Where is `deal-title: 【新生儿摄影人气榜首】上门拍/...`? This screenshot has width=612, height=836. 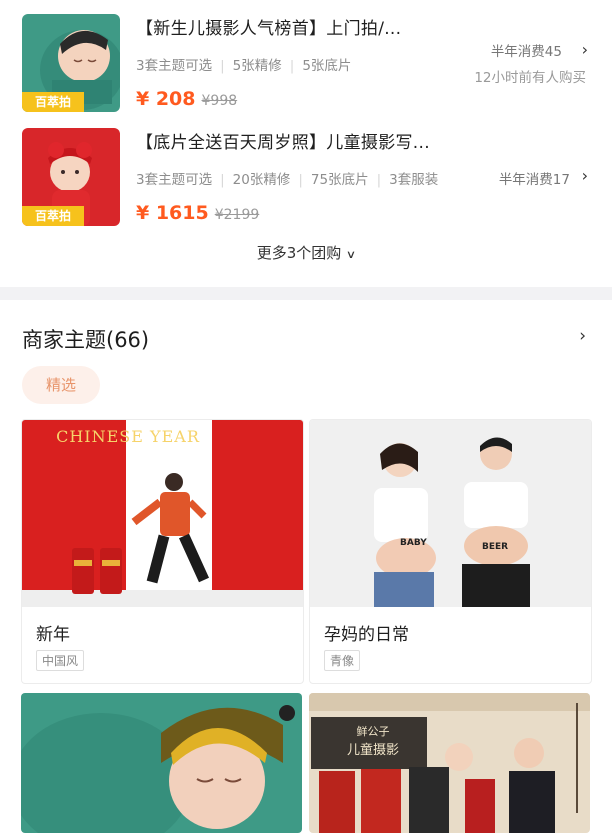
deal-title: 【新生儿摄影人气榜首】上门拍/... is located at coordinates (269, 29).